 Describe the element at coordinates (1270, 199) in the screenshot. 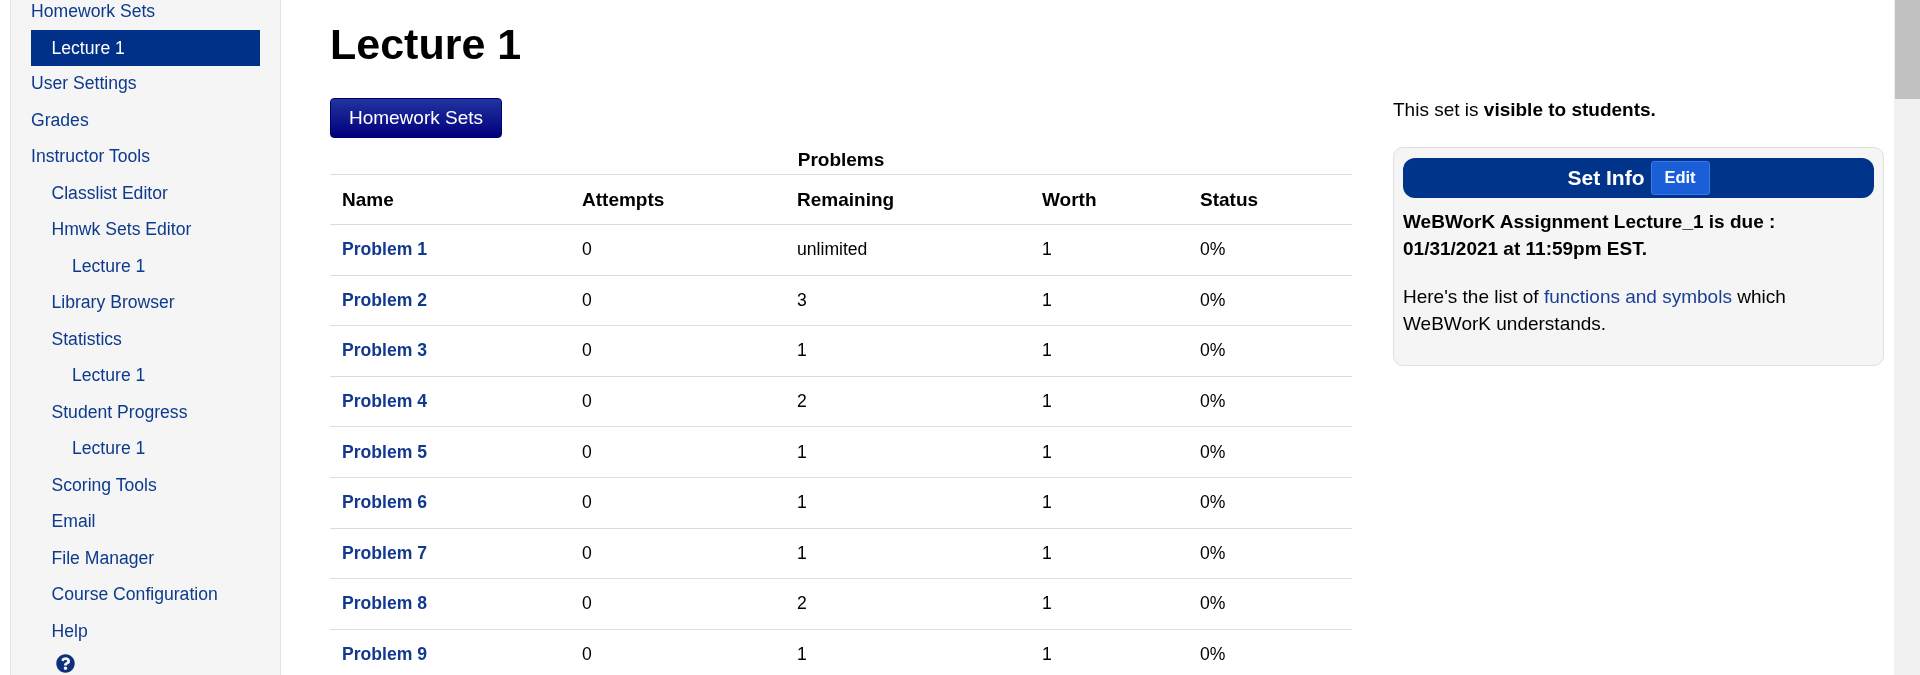

I see `column-header: Status` at that location.